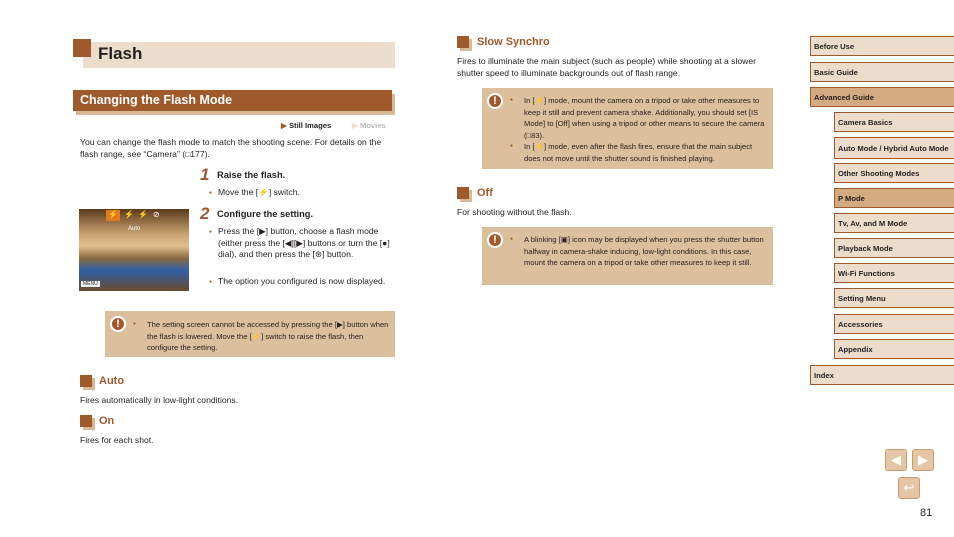 Image resolution: width=954 pixels, height=537 pixels. What do you see at coordinates (926, 513) in the screenshot?
I see `page-number: 81` at bounding box center [926, 513].